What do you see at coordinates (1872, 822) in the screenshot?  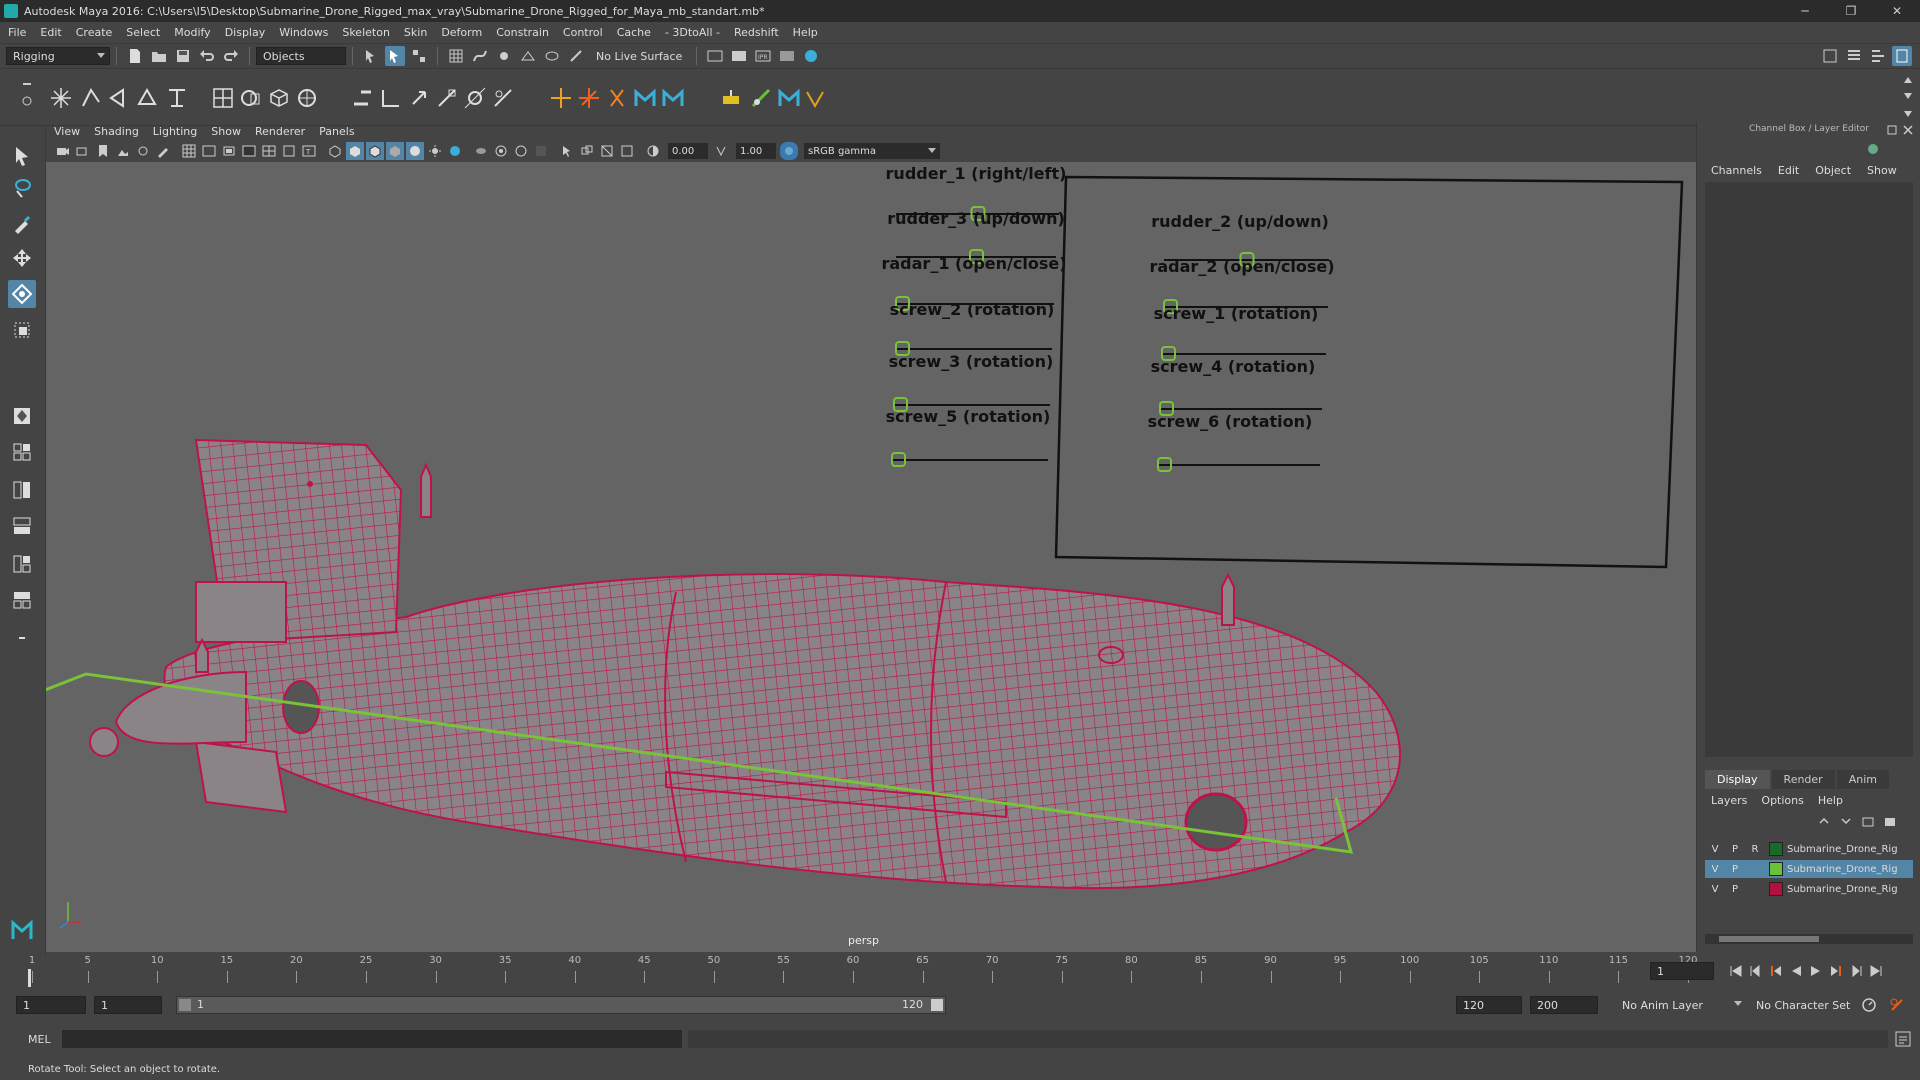 I see `new-layer-icon` at bounding box center [1872, 822].